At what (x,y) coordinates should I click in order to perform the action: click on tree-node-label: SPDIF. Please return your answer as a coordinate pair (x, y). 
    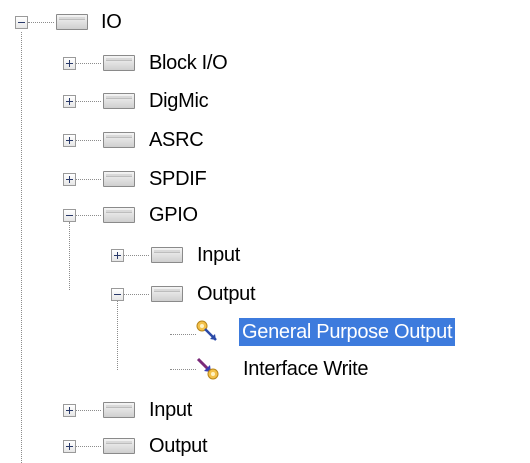
    Looking at the image, I should click on (178, 179).